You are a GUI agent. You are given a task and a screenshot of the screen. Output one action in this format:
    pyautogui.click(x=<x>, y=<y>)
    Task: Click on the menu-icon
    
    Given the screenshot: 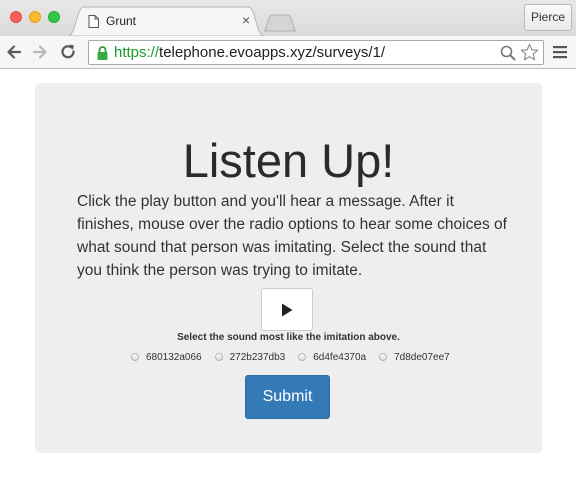 What is the action you would take?
    pyautogui.click(x=560, y=52)
    